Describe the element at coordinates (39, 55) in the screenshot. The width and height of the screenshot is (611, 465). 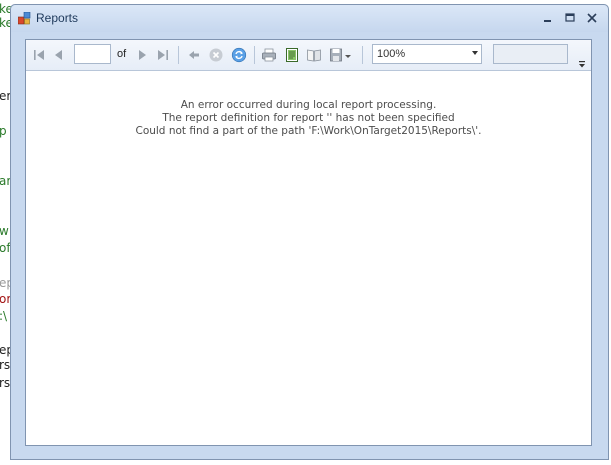
I see `first-page-icon` at that location.